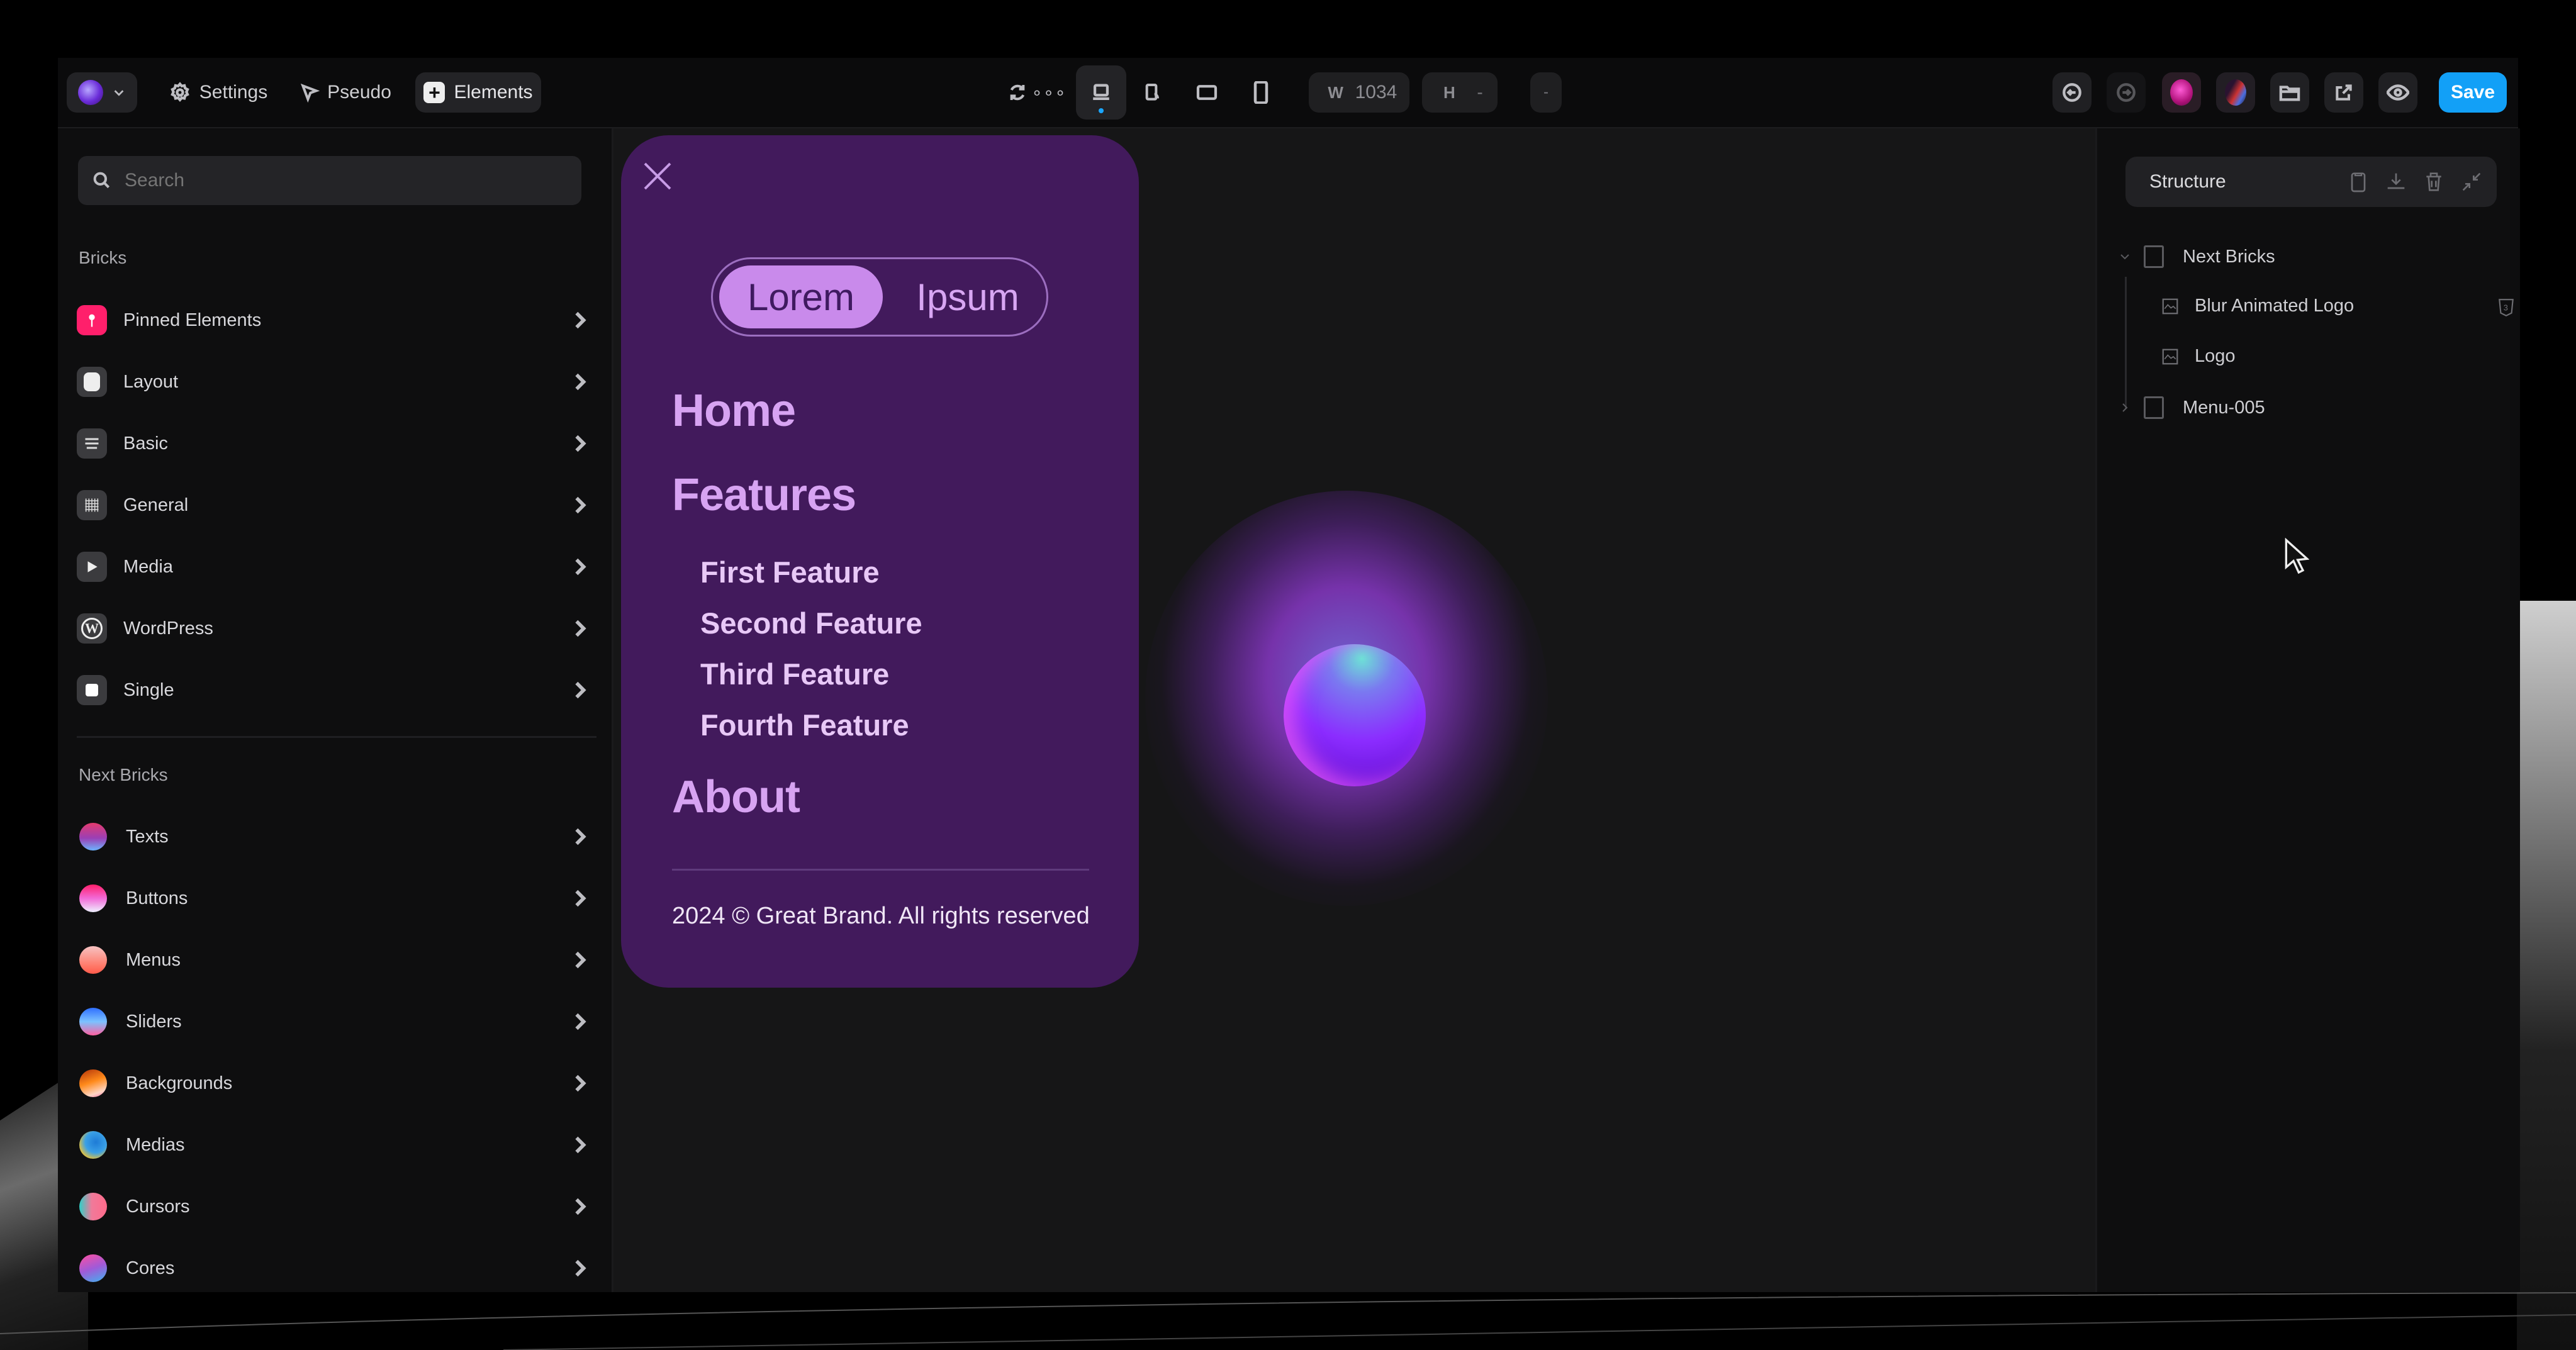 The height and width of the screenshot is (1350, 2576). I want to click on category-general: General, so click(331, 505).